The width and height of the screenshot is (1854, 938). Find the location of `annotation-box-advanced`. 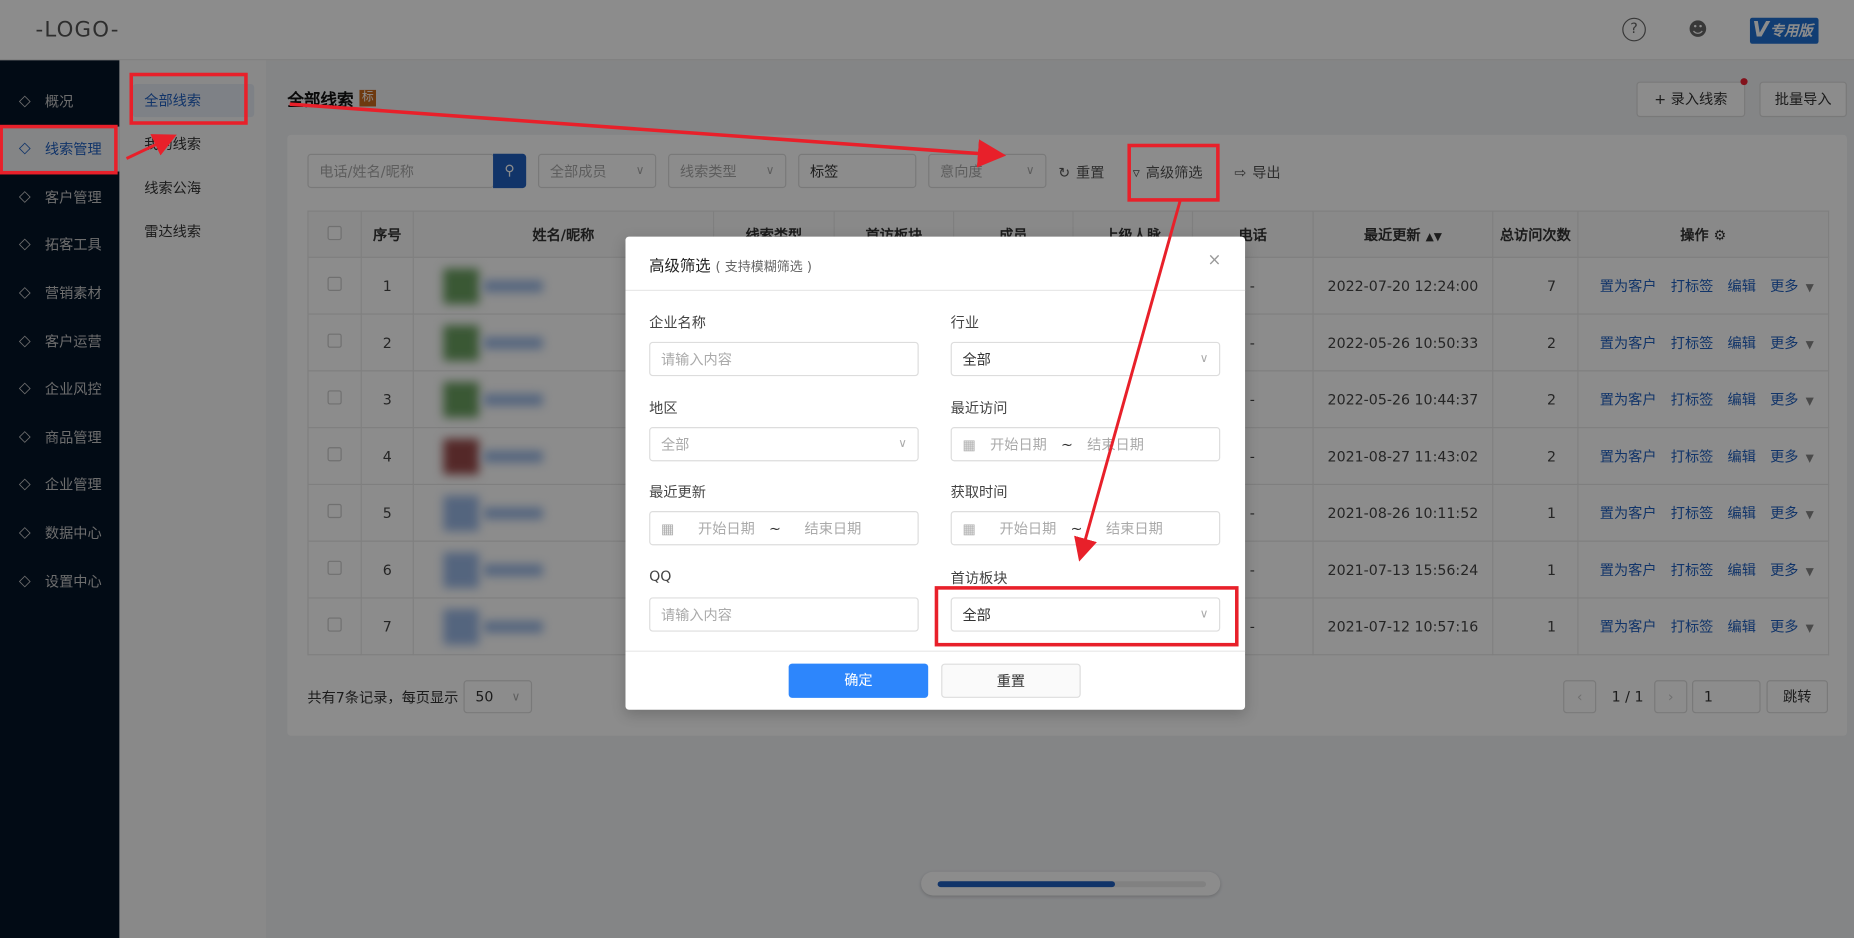

annotation-box-advanced is located at coordinates (1173, 172).